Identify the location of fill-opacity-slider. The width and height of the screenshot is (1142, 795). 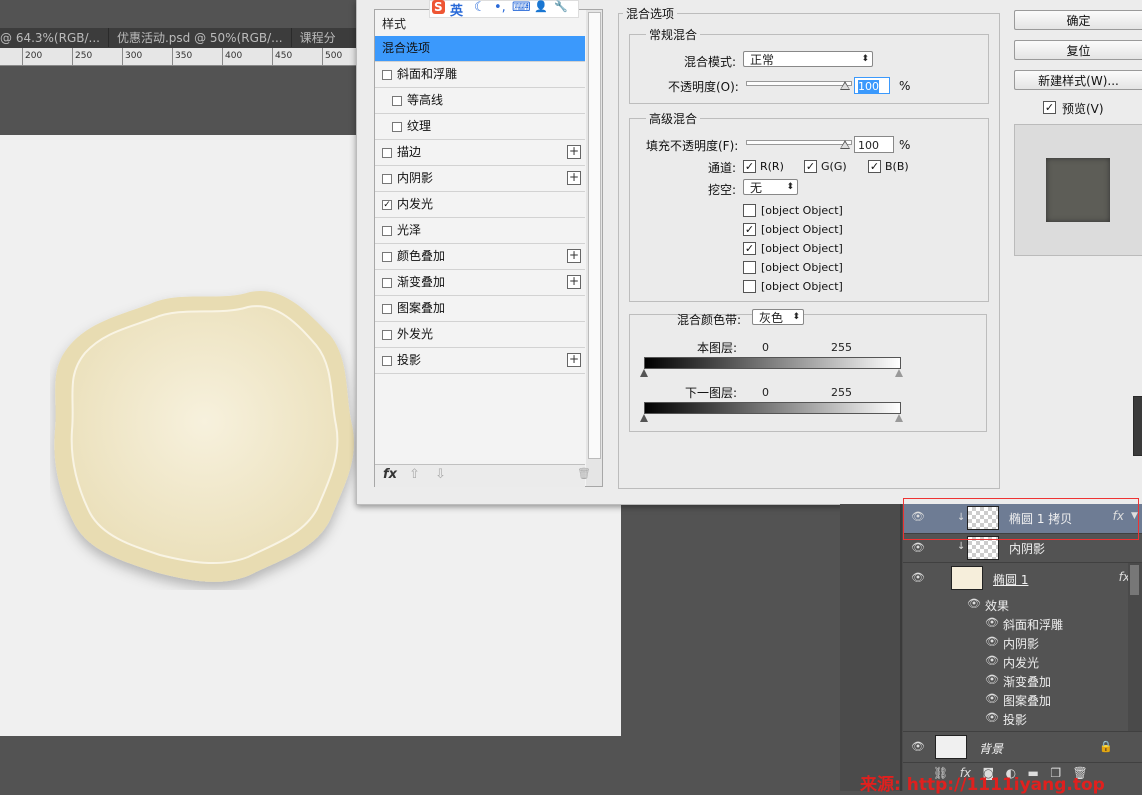
(799, 142).